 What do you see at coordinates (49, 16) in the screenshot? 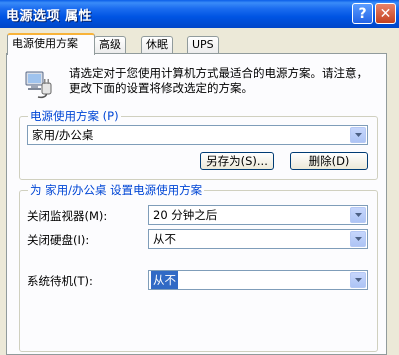
I see `window-title: 电源选项 属性` at bounding box center [49, 16].